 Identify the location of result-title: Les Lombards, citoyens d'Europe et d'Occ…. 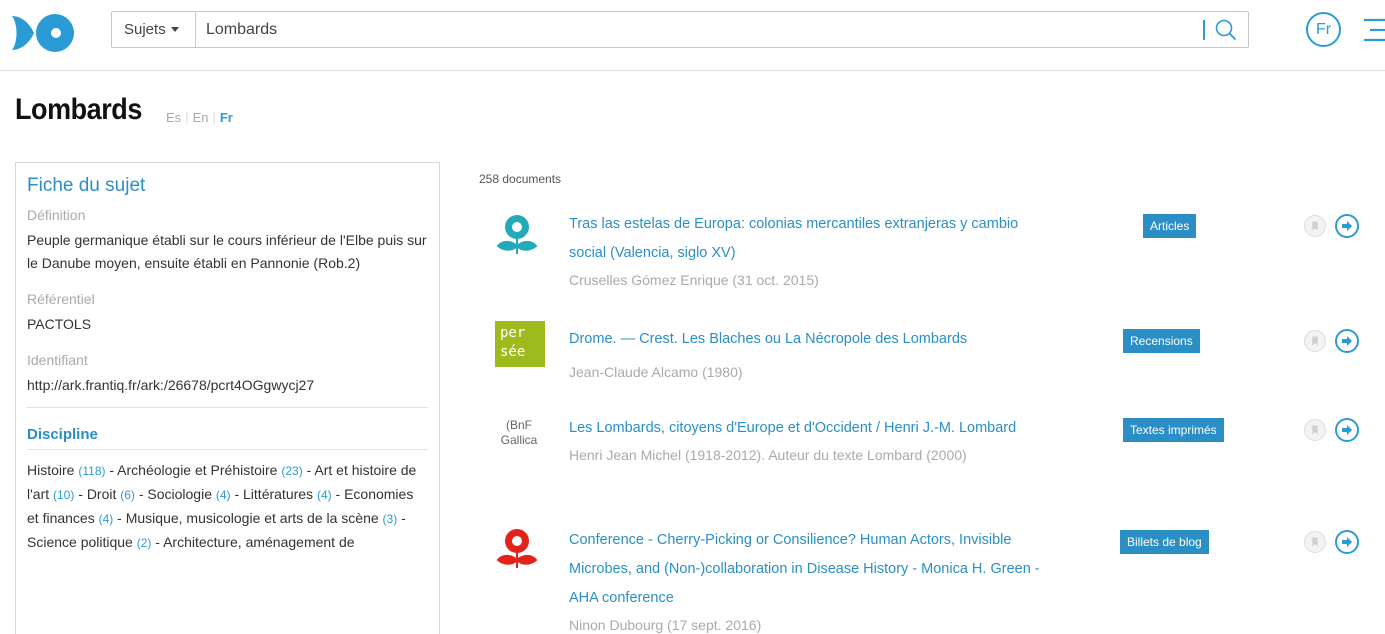
(809, 440).